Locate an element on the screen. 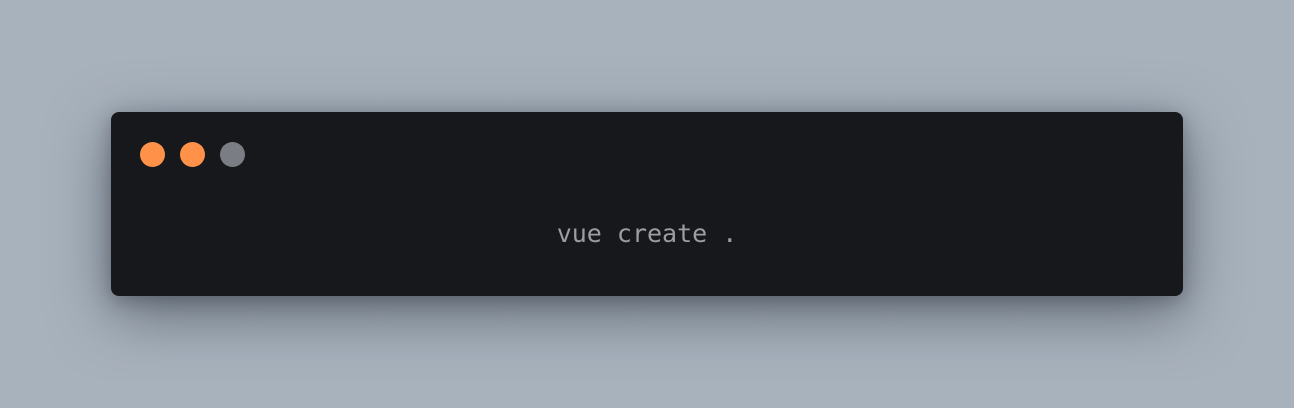 This screenshot has width=1294, height=408. close-button is located at coordinates (152, 154).